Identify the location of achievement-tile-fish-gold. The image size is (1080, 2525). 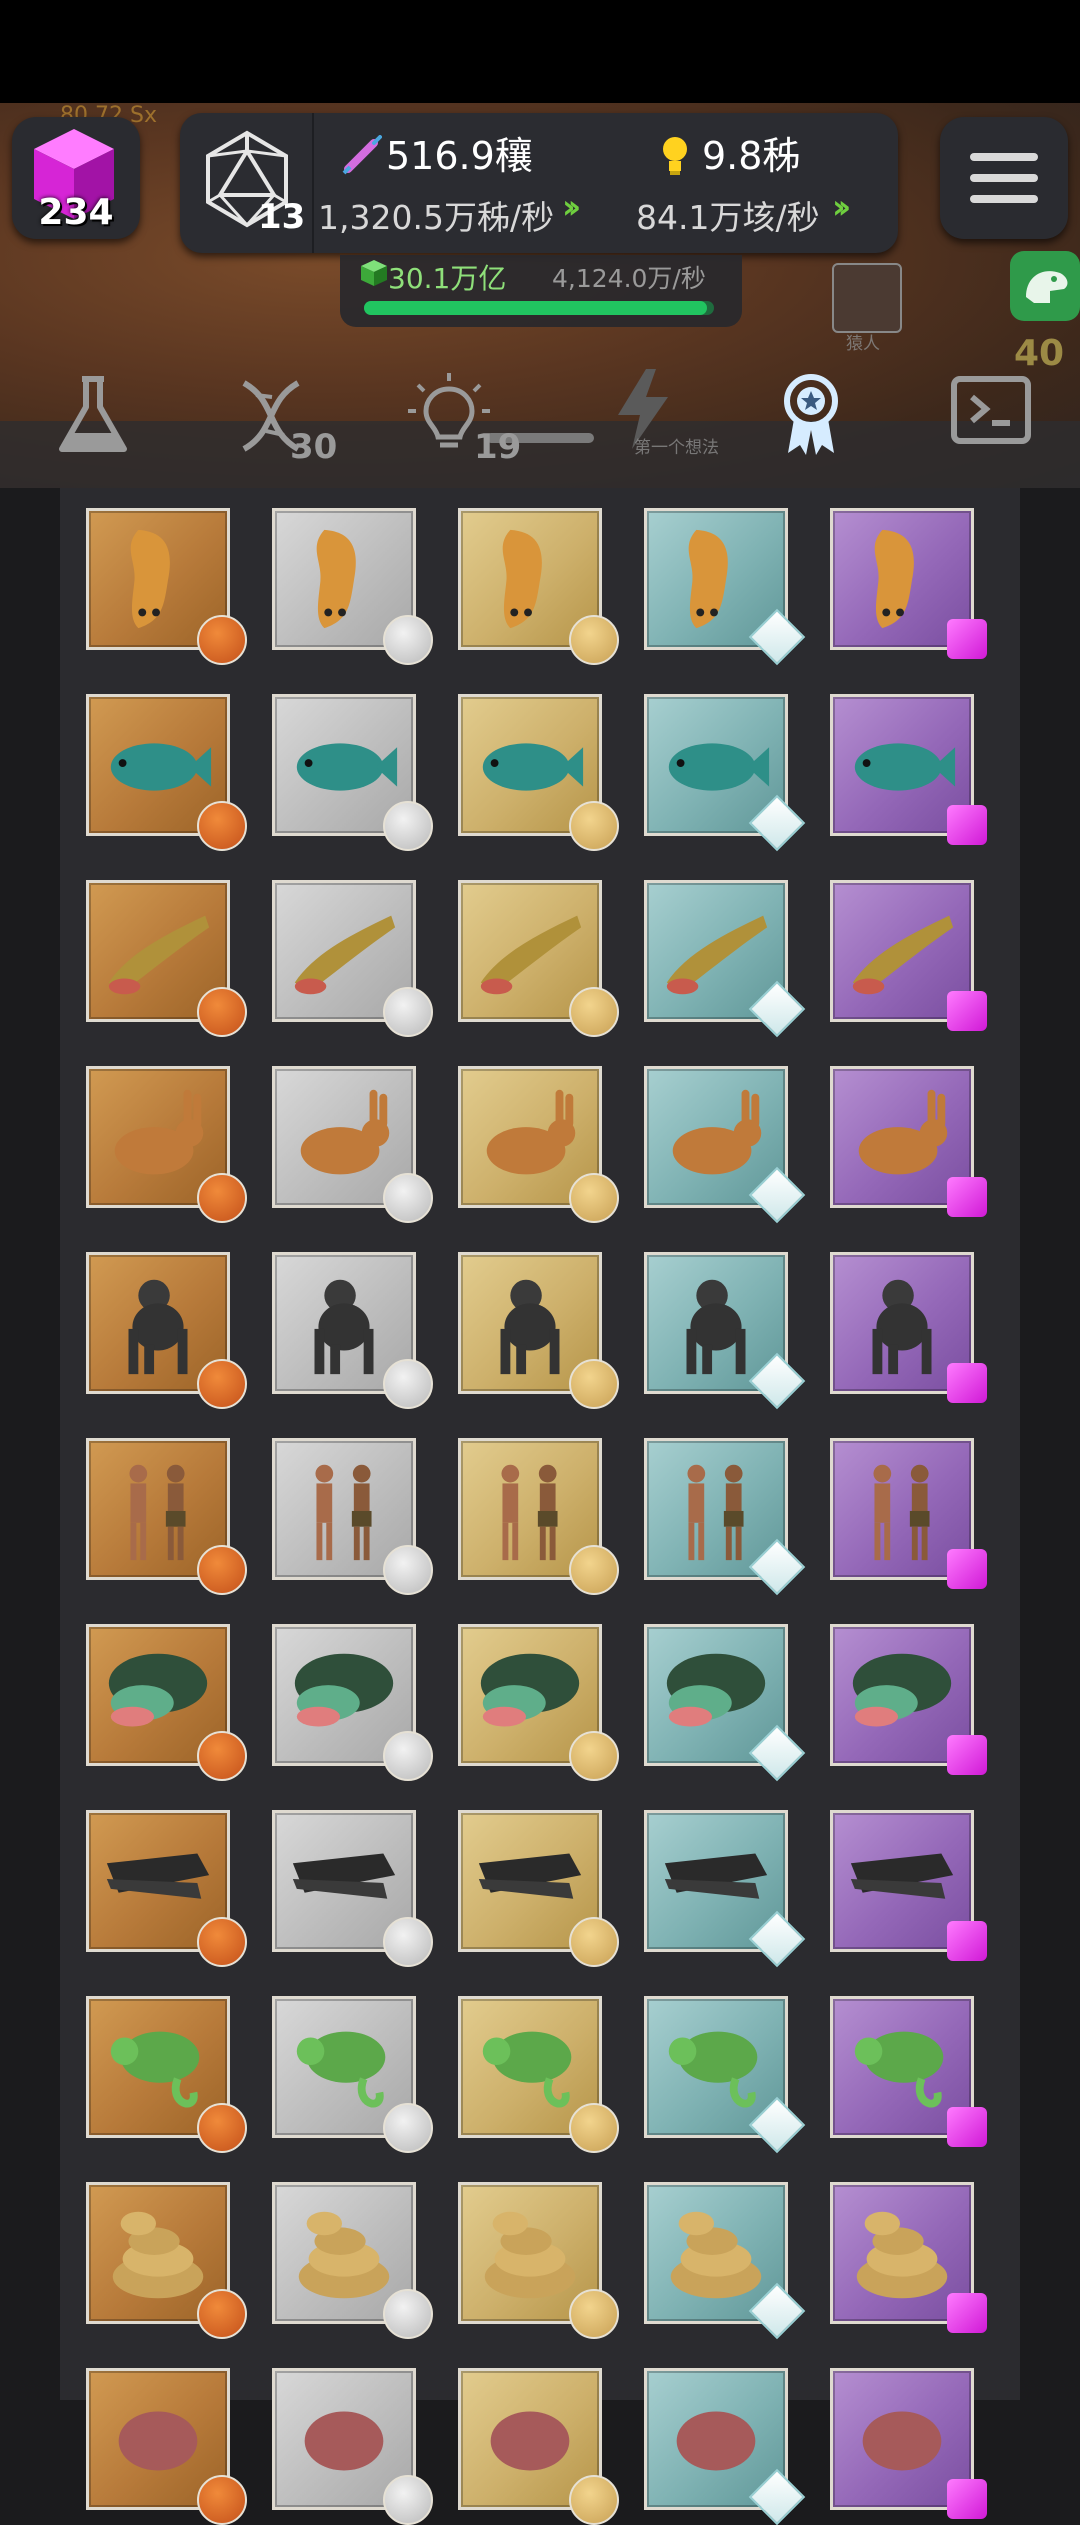
(538, 772).